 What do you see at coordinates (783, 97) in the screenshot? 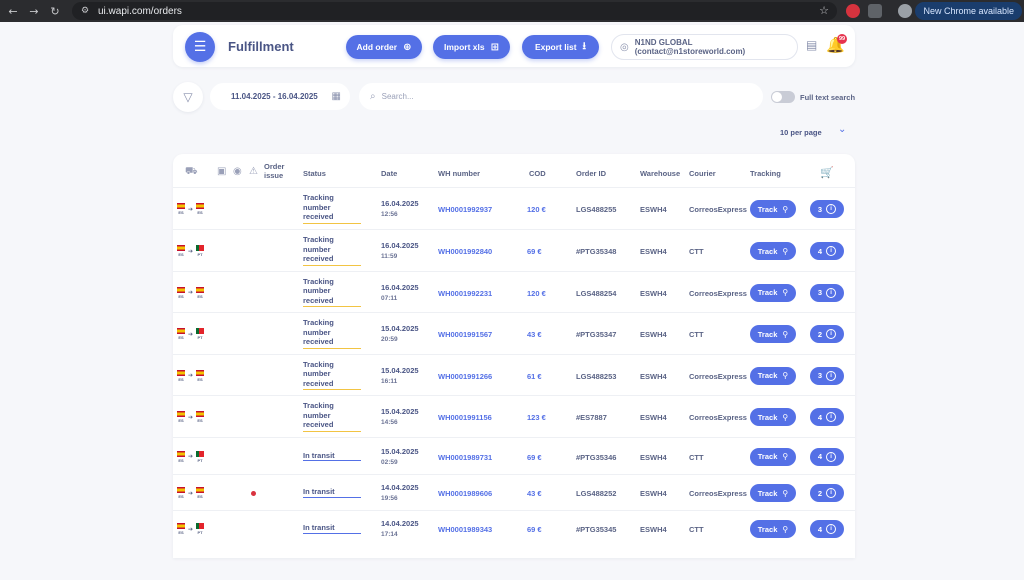
I see `full-text-search-toggle` at bounding box center [783, 97].